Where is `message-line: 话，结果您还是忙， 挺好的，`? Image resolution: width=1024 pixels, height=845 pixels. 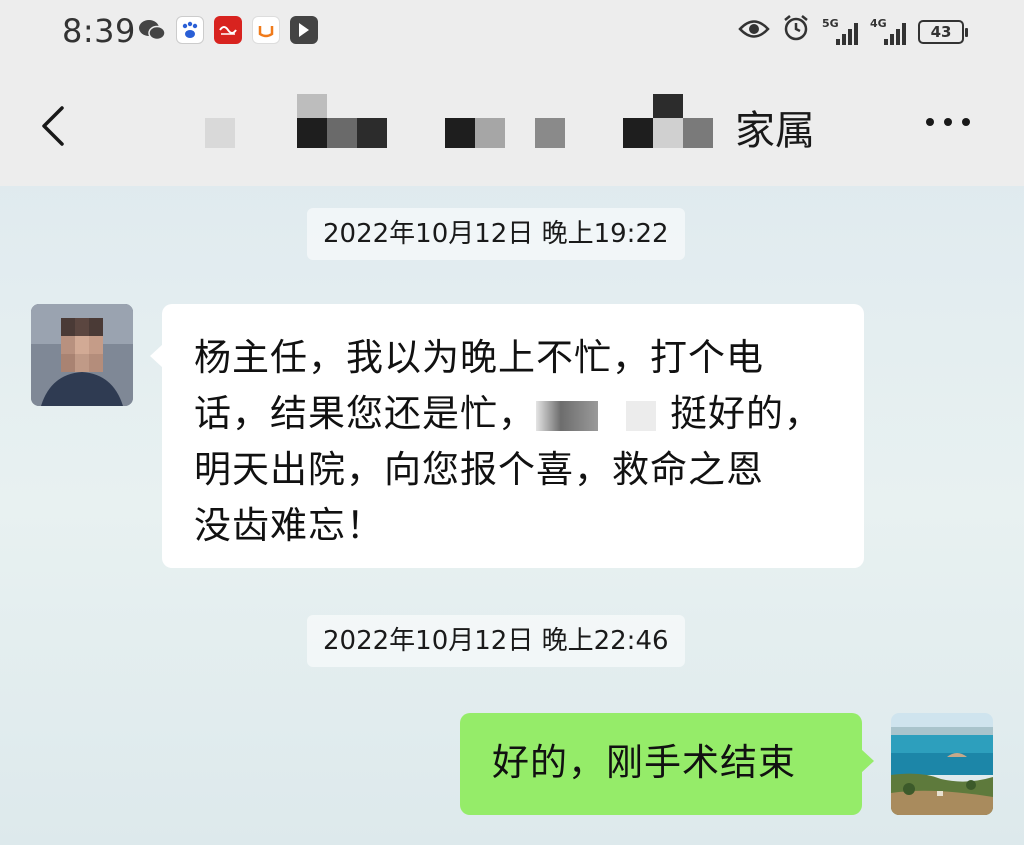
message-line: 话，结果您还是忙， 挺好的， is located at coordinates (508, 413).